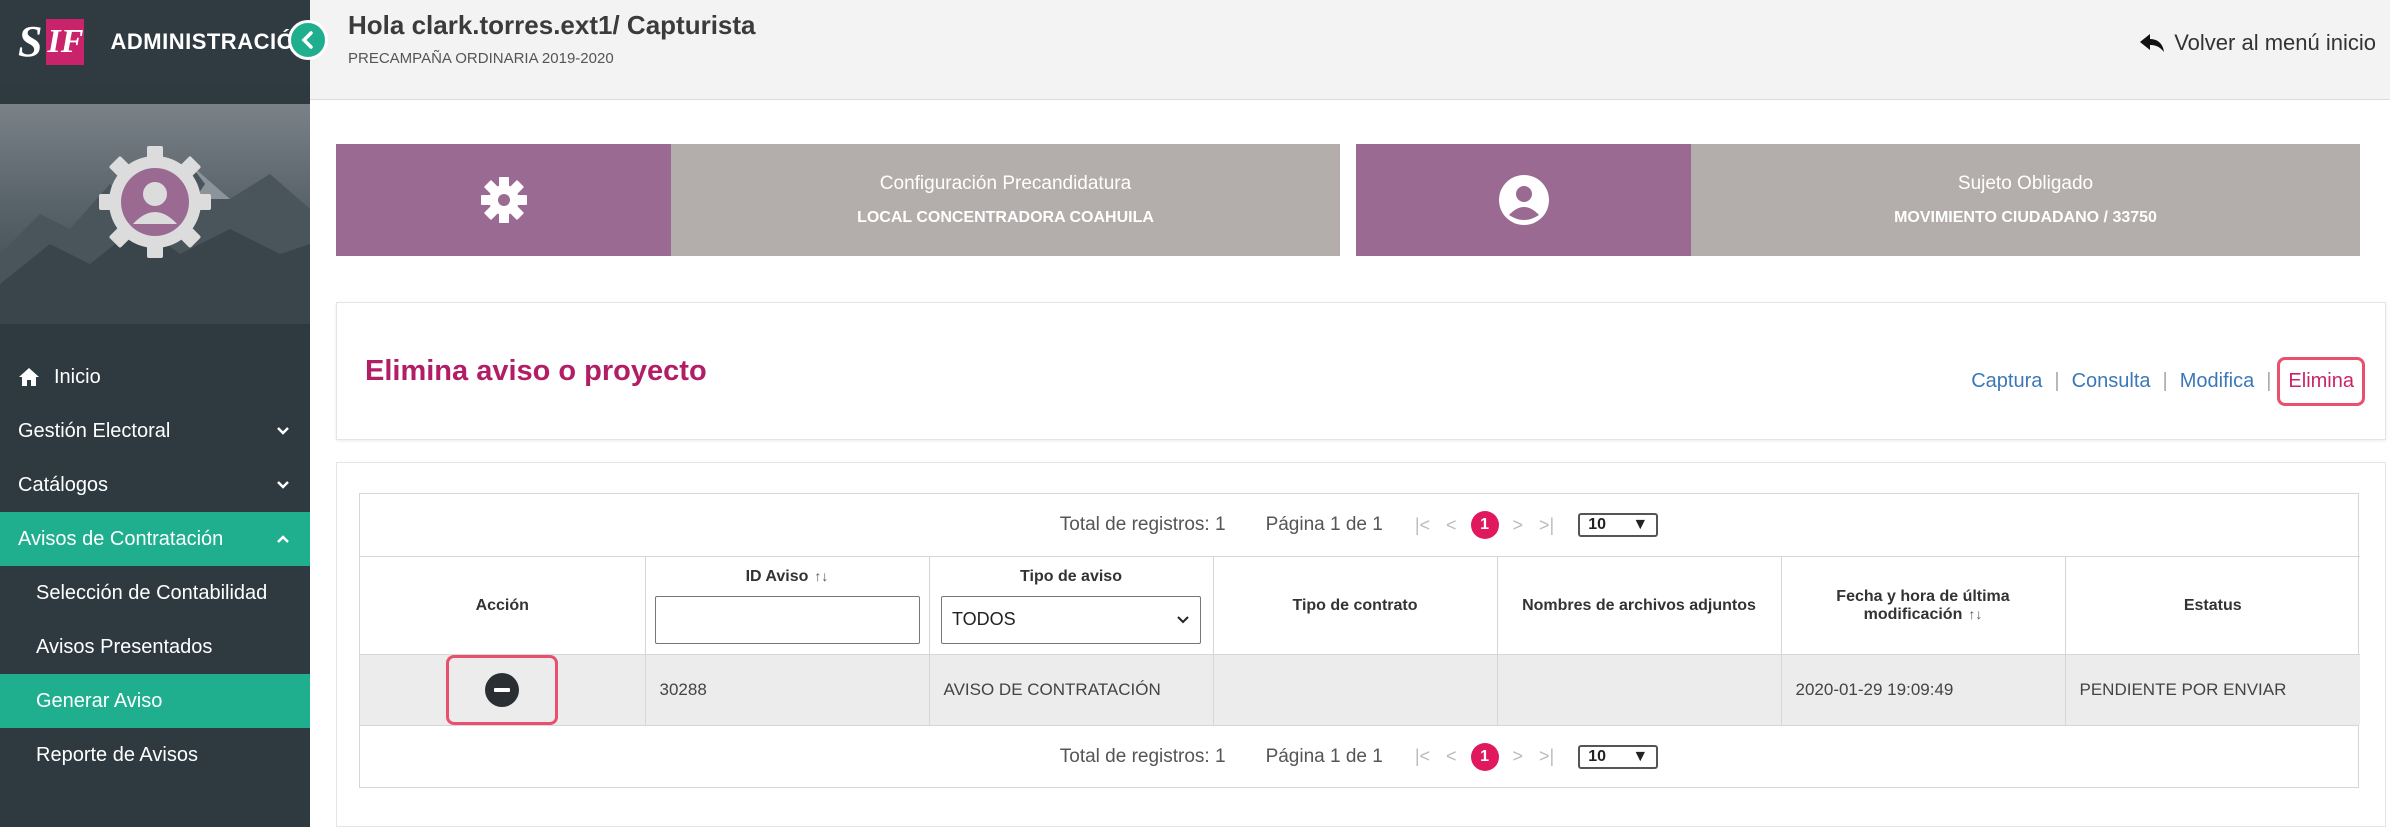 The width and height of the screenshot is (2390, 827). I want to click on sidebar-subitem-label: Reporte de Avisos, so click(117, 754).